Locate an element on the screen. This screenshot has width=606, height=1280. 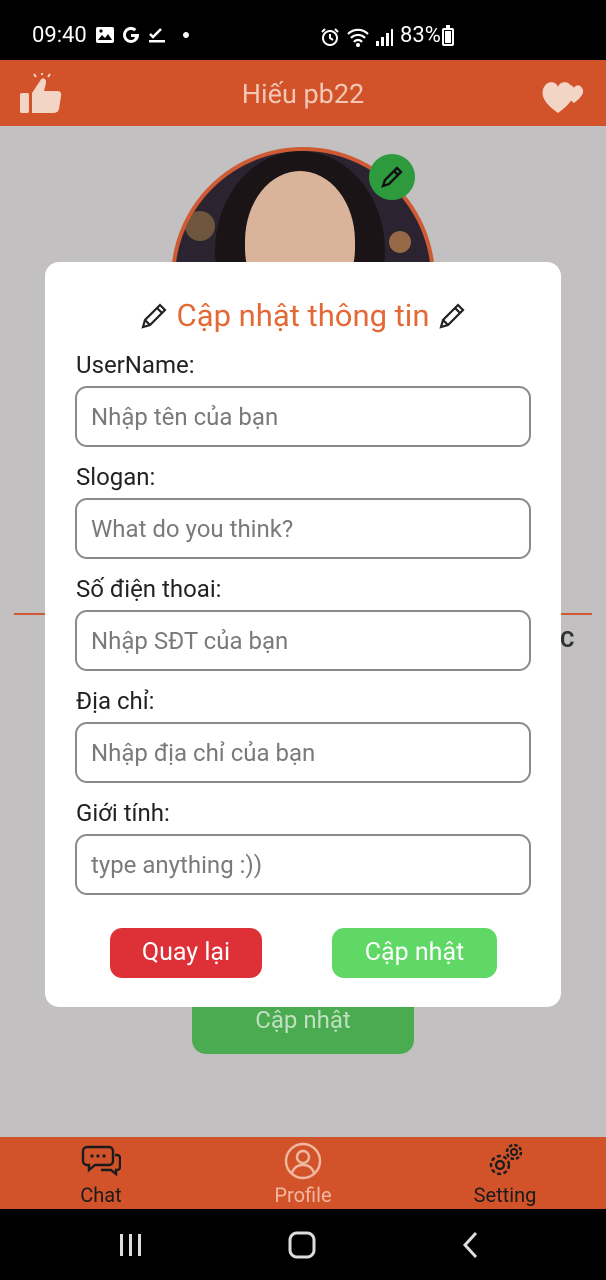
username-input is located at coordinates (303, 416).